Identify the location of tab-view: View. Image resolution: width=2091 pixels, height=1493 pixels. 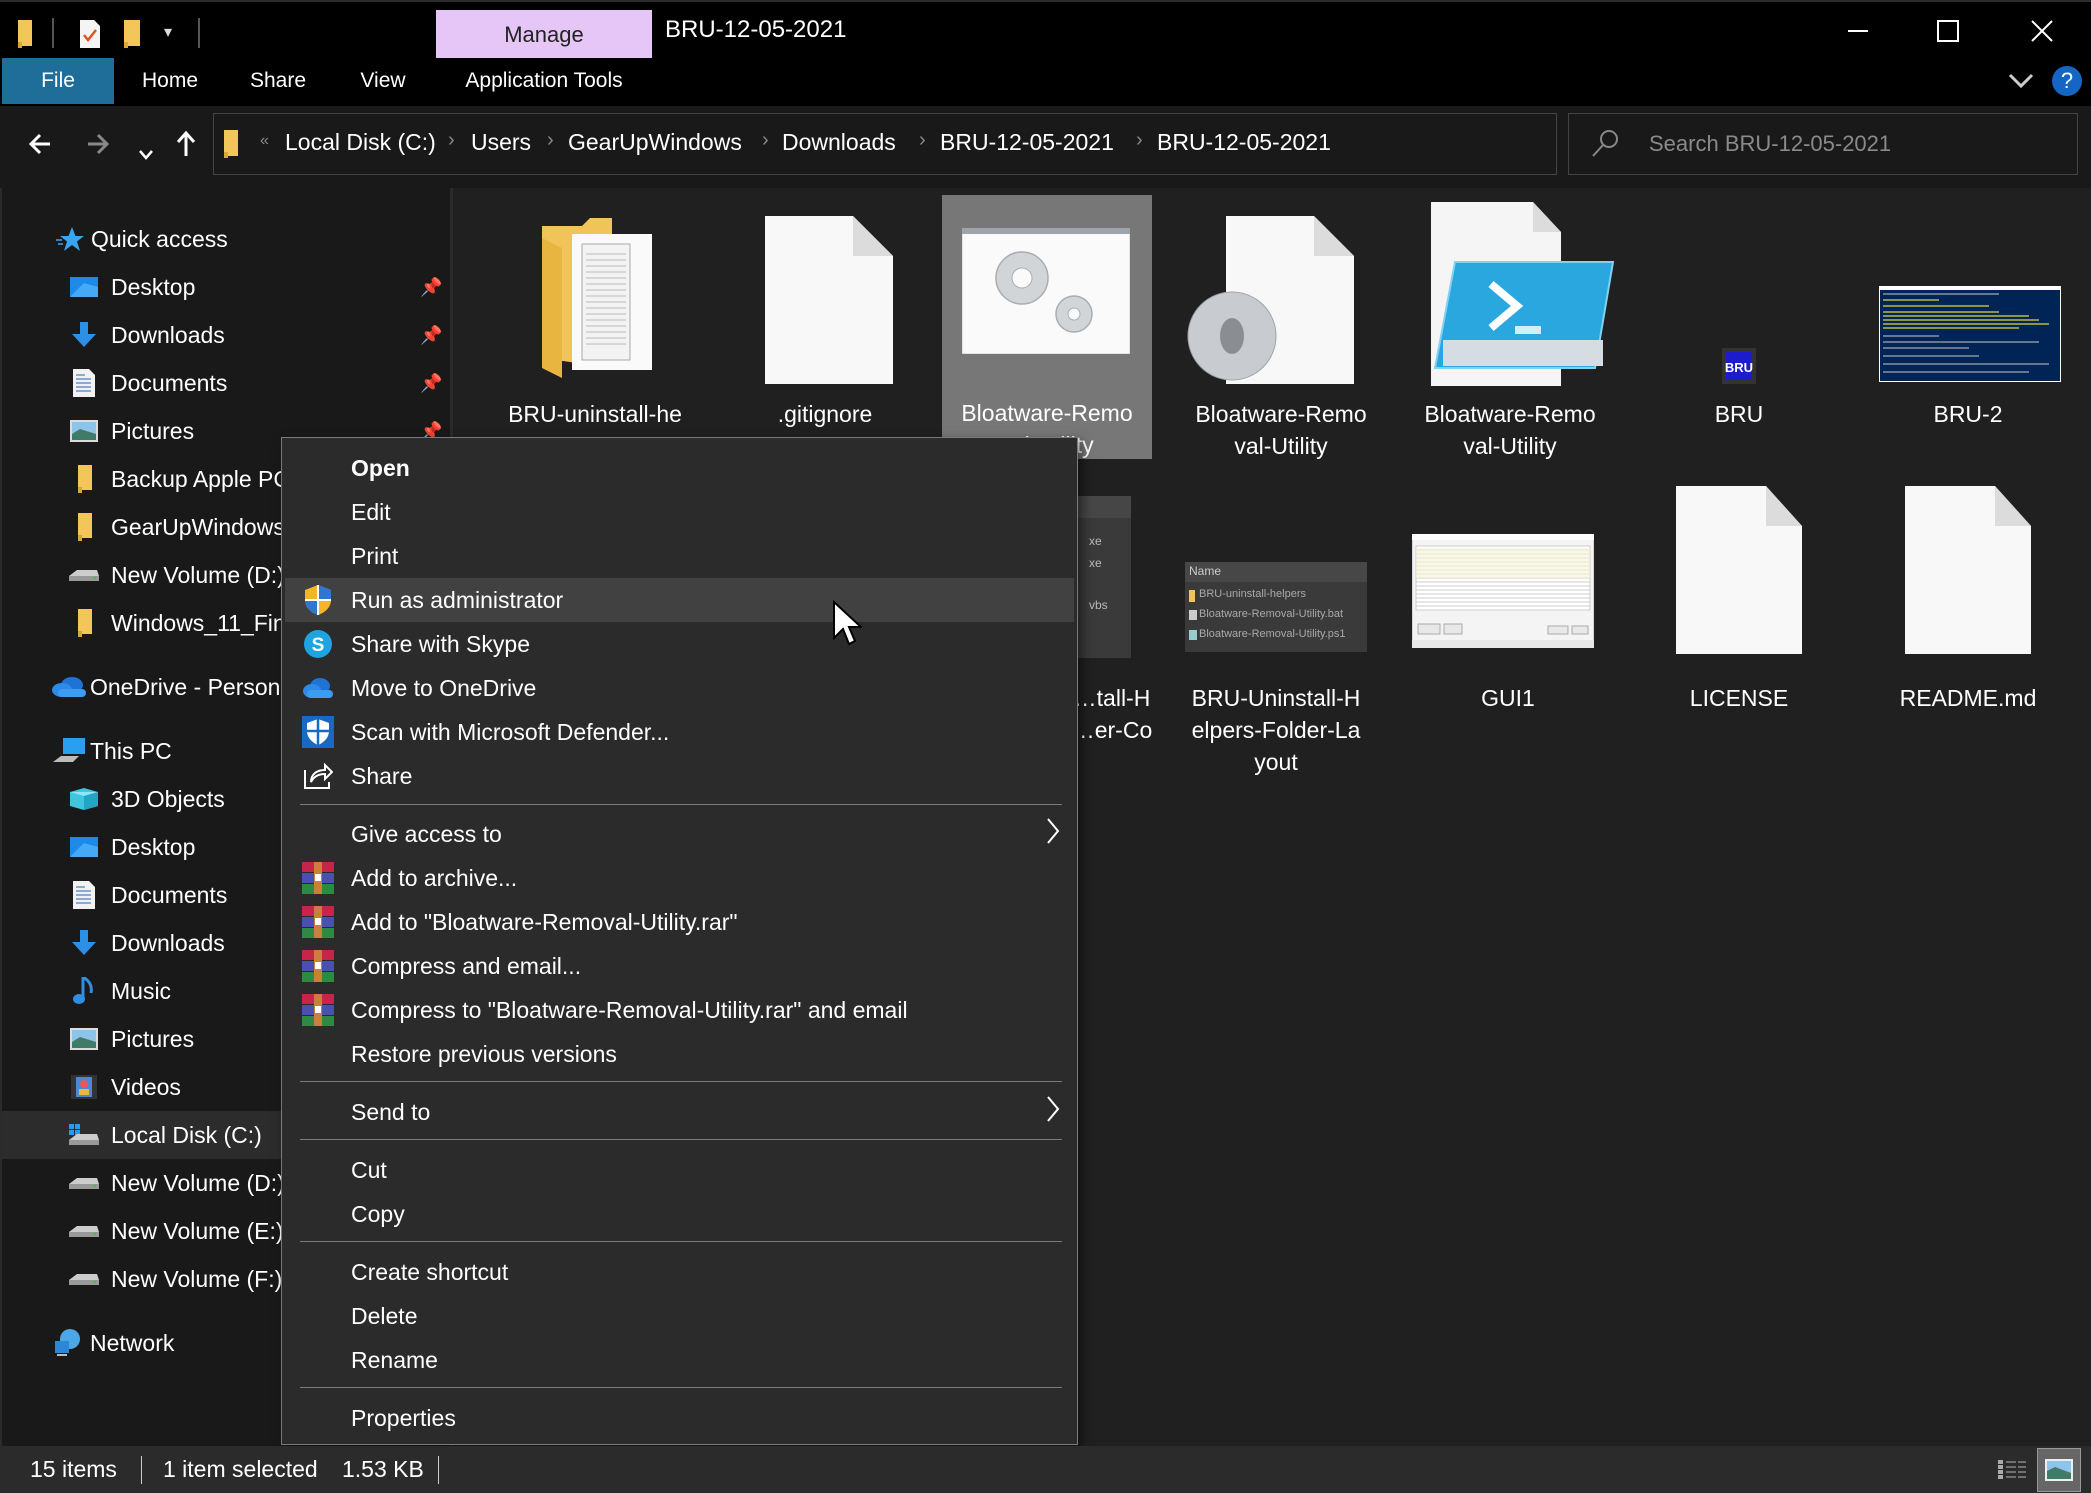
(383, 81).